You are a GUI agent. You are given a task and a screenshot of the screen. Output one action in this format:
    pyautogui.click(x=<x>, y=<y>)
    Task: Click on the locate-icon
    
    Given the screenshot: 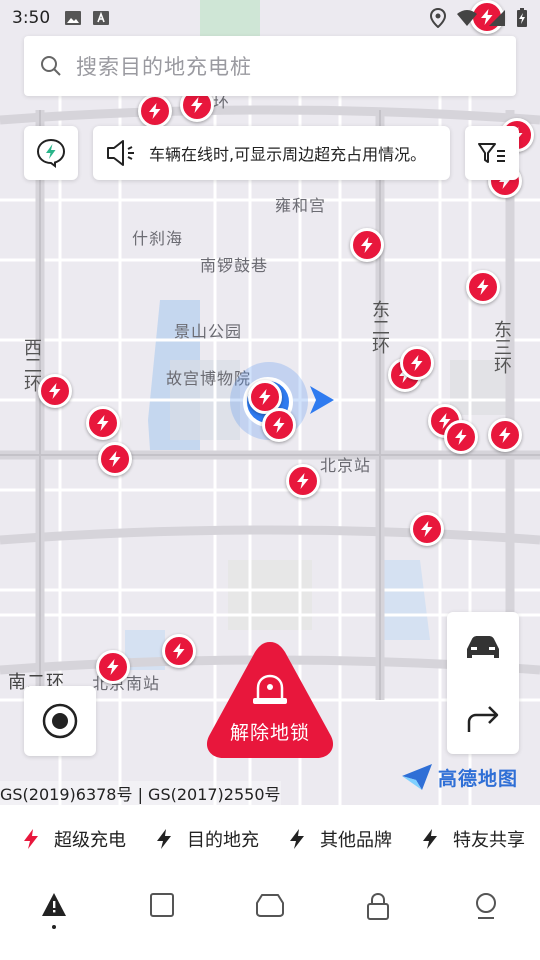 What is the action you would take?
    pyautogui.click(x=60, y=721)
    